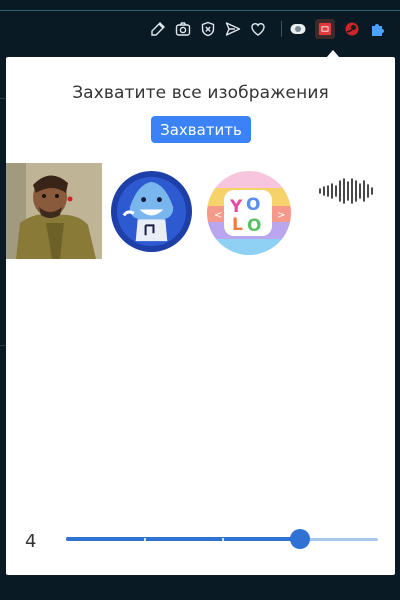 The image size is (400, 600). I want to click on send-icon, so click(233, 29).